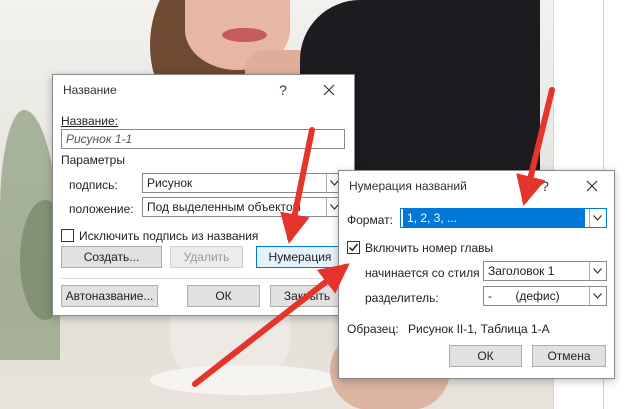 This screenshot has width=636, height=409. Describe the element at coordinates (271, 325) in the screenshot. I see `arrow-to-include-chapter` at that location.